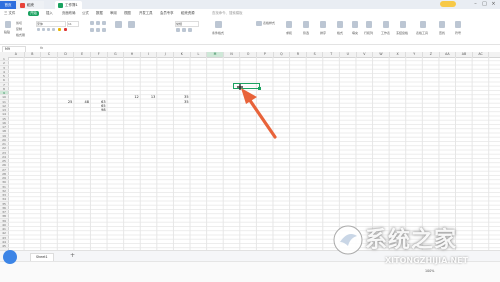 This screenshot has width=500, height=282. Describe the element at coordinates (442, 33) in the screenshot. I see `find-label: 查找` at that location.